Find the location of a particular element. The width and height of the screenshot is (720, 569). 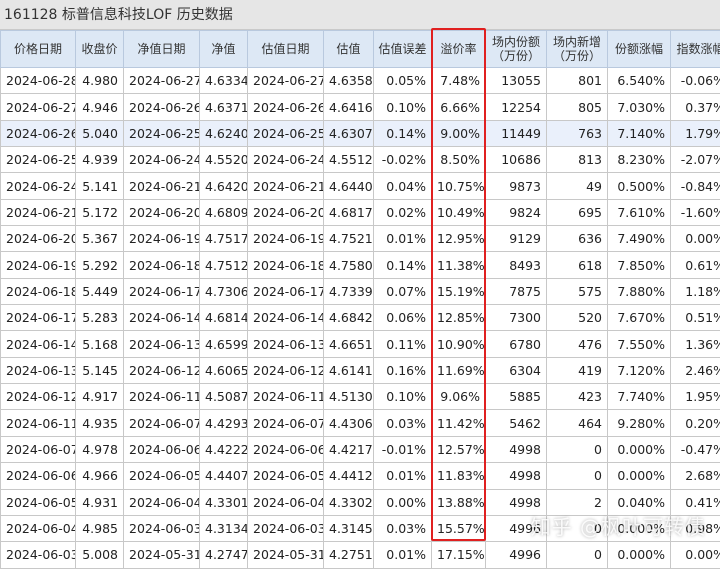

table-cell: -0.06% is located at coordinates (695, 81).